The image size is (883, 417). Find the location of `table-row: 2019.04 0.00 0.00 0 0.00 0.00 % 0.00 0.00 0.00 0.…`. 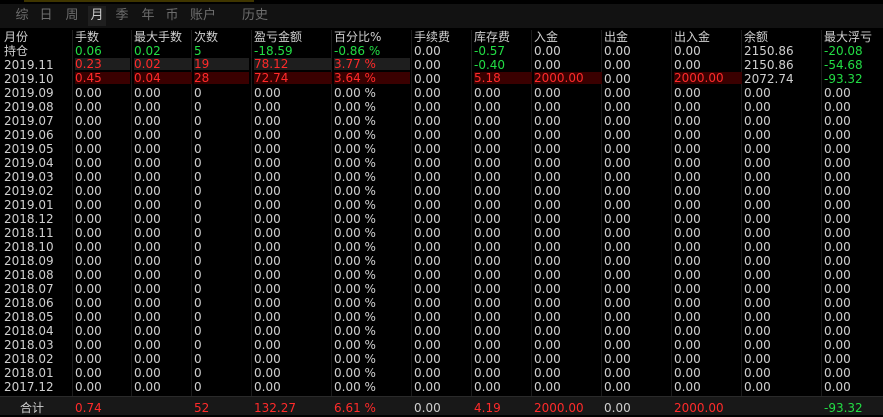

table-row: 2019.04 0.00 0.00 0 0.00 0.00 % 0.00 0.00 0.00 0.… is located at coordinates (441, 163).